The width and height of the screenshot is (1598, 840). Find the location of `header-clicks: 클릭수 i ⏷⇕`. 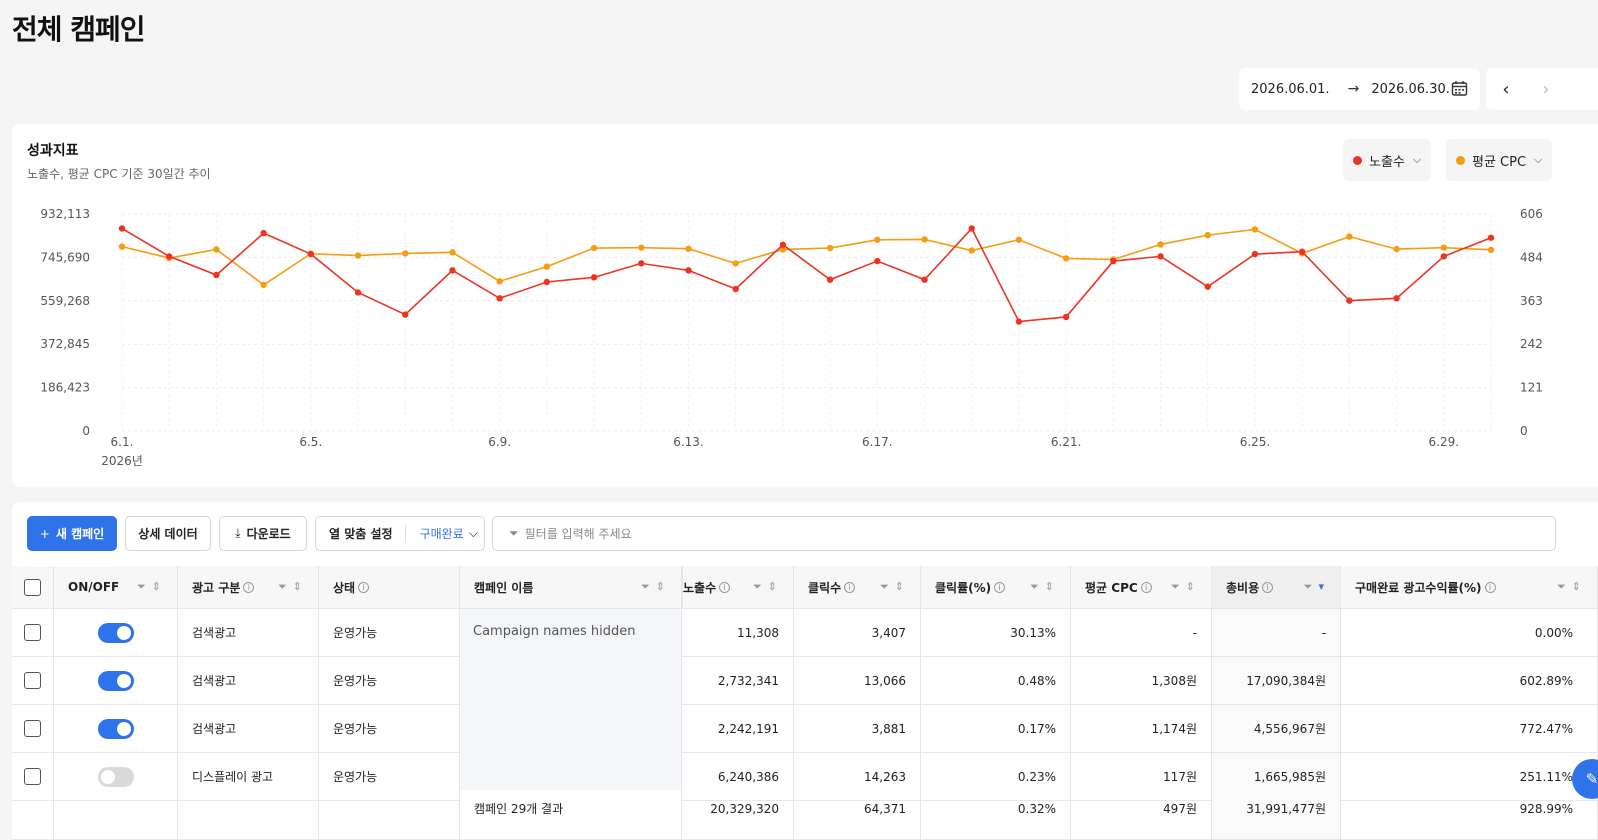

header-clicks: 클릭수 i ⏷⇕ is located at coordinates (857, 587).